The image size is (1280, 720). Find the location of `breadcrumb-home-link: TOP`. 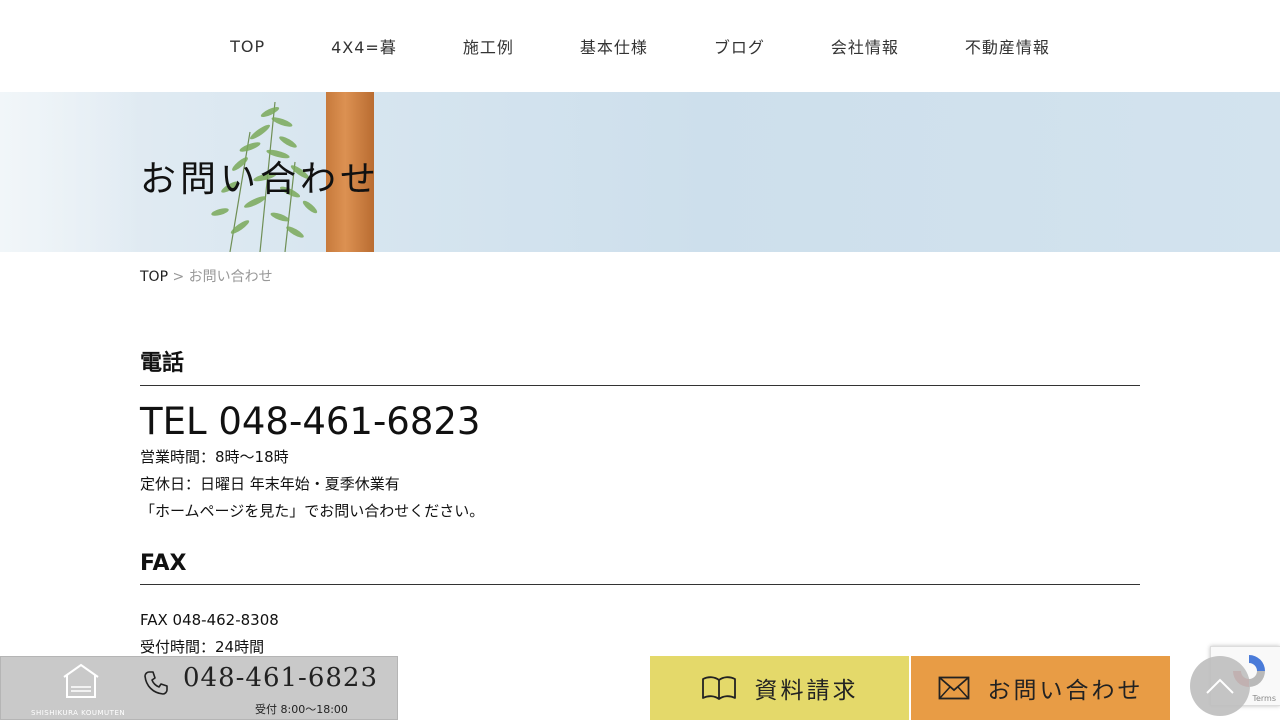

breadcrumb-home-link: TOP is located at coordinates (154, 277).